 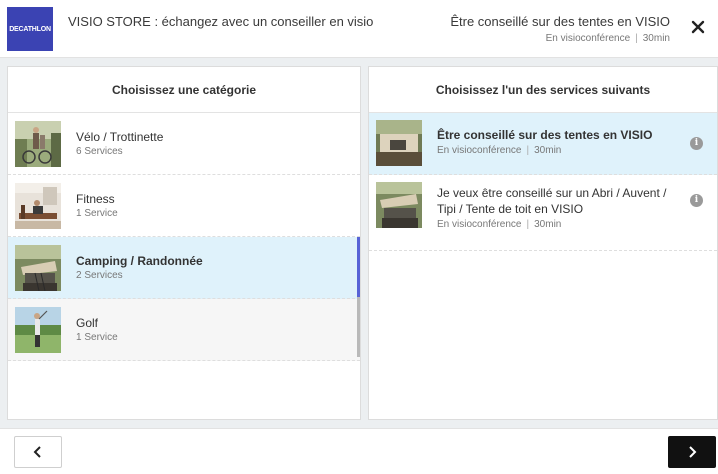 What do you see at coordinates (184, 144) in the screenshot?
I see `category-item-velo: Vélo / Trottinette 6 Services` at bounding box center [184, 144].